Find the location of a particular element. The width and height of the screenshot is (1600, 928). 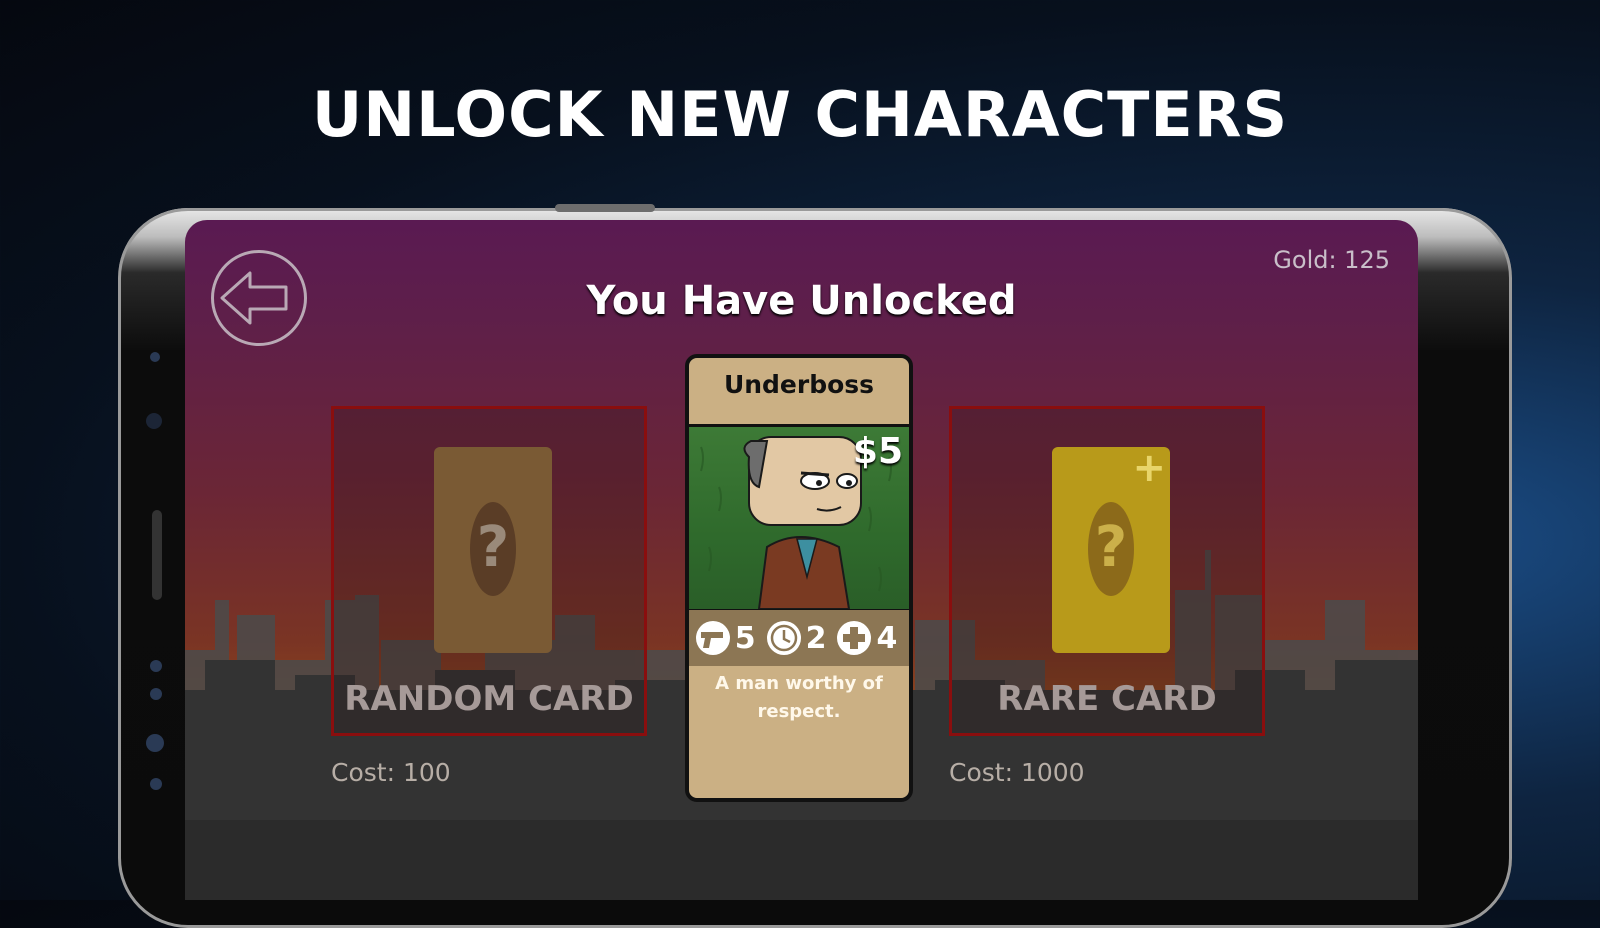

character-description: A man worthy of respect. is located at coordinates (799, 697).